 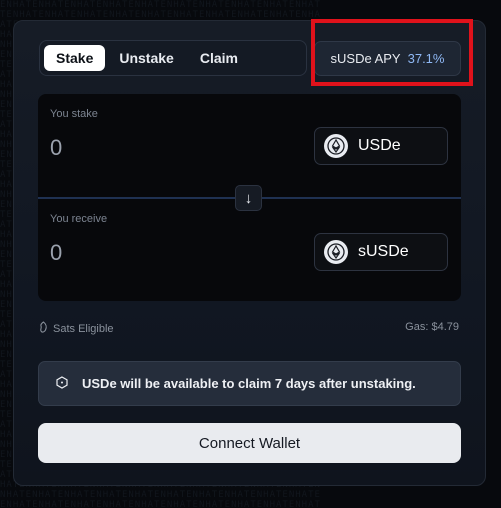 I want to click on apy-display: sUSDe APY 37.1%, so click(x=387, y=58).